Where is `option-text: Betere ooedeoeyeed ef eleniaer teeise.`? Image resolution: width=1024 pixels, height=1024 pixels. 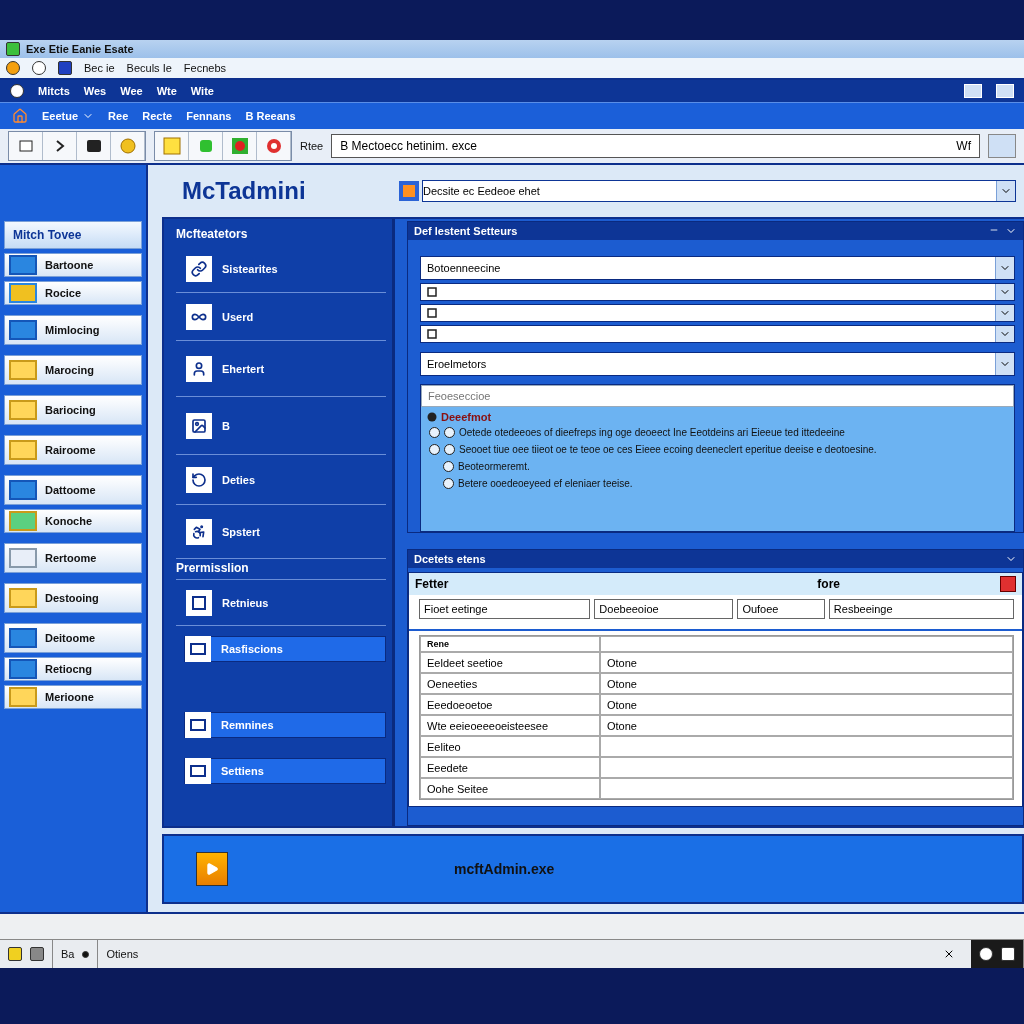
option-text: Betere ooedeoeyeed ef eleniaer teeise. is located at coordinates (545, 483).